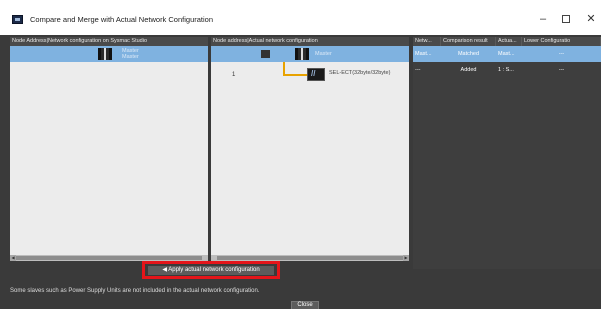 The width and height of the screenshot is (601, 309). I want to click on maximize-icon, so click(566, 19).